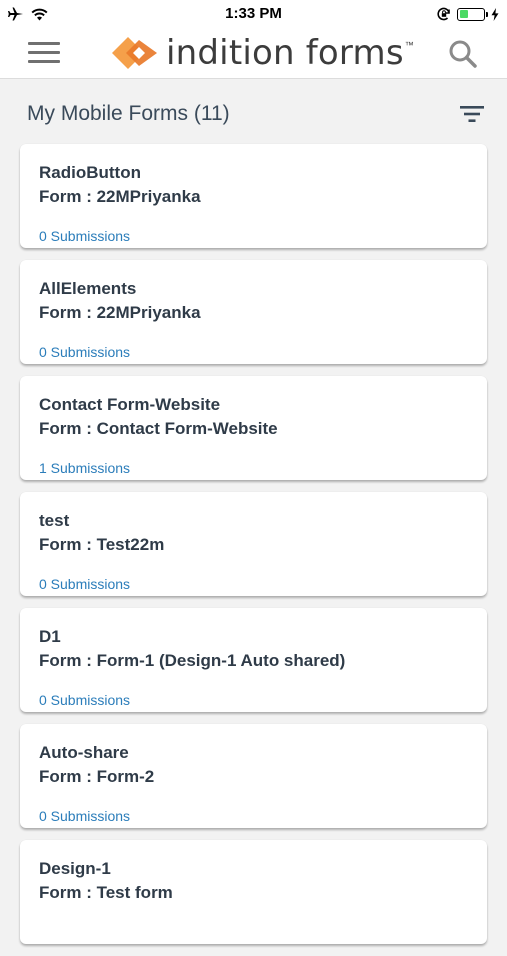 This screenshot has width=507, height=956. I want to click on orientation-lock-icon, so click(443, 14).